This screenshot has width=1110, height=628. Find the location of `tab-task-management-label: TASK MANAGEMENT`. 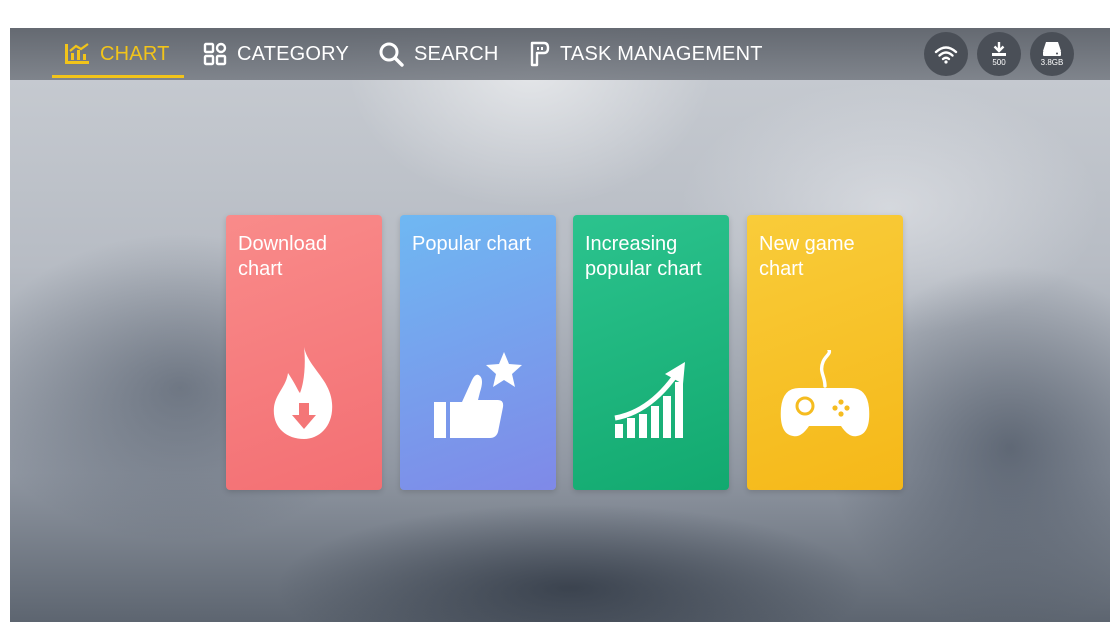

tab-task-management-label: TASK MANAGEMENT is located at coordinates (661, 53).